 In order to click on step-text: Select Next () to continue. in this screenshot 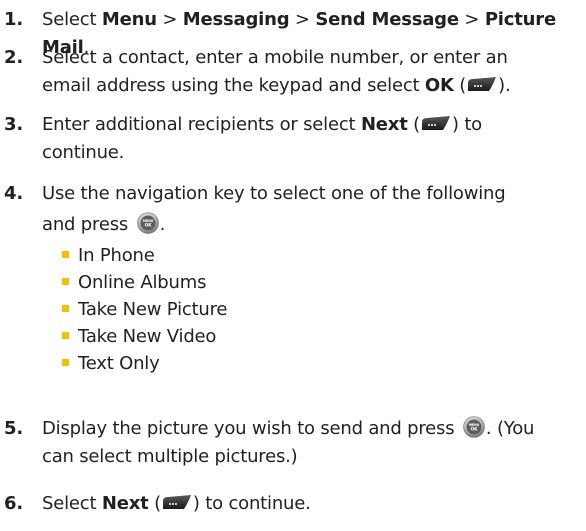, I will do `click(176, 503)`.